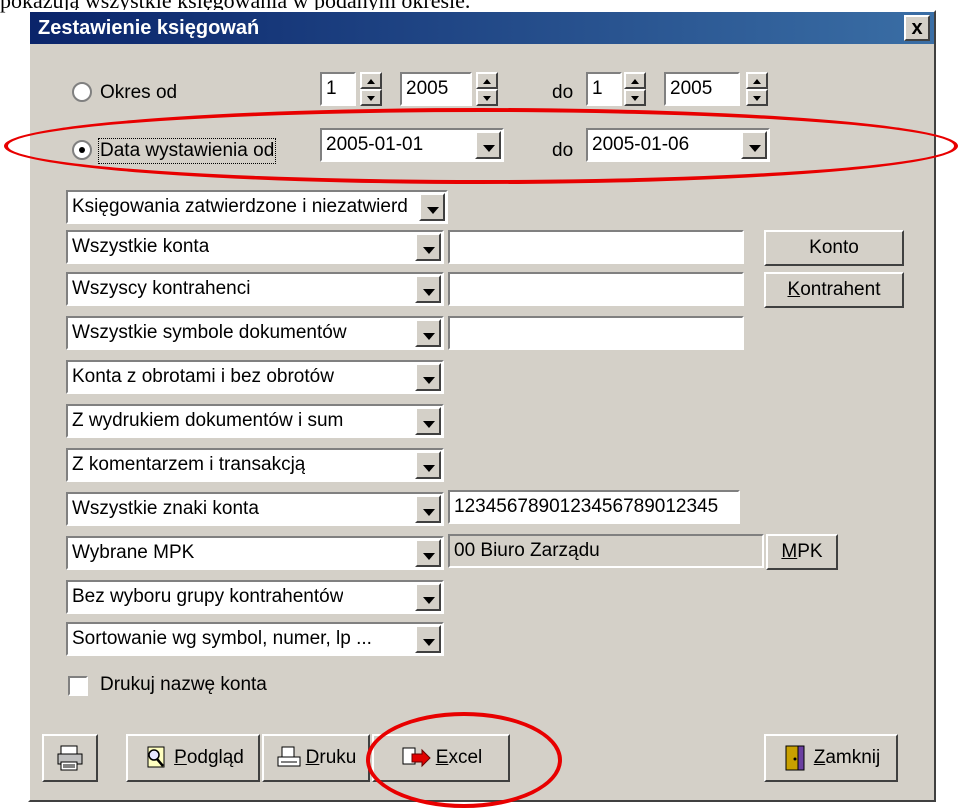 The image size is (962, 808). What do you see at coordinates (691, 88) in the screenshot?
I see `period-to-year-value: 2005` at bounding box center [691, 88].